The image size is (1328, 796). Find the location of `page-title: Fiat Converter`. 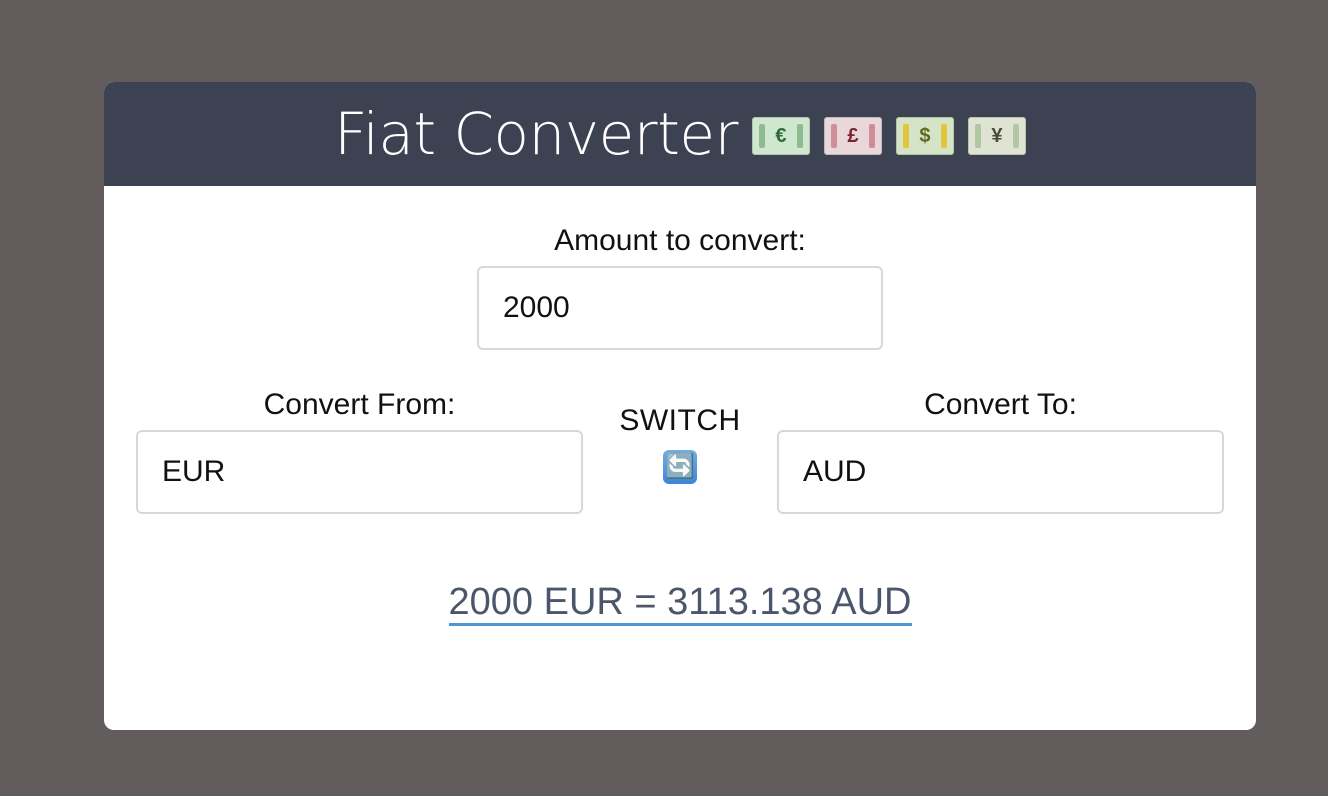

page-title: Fiat Converter is located at coordinates (536, 134).